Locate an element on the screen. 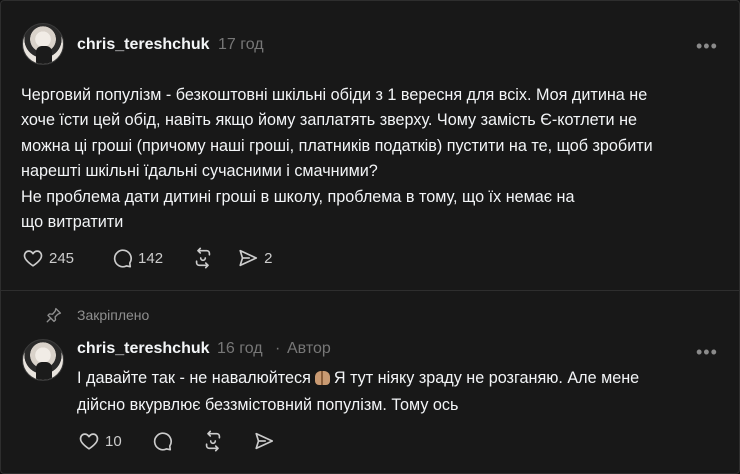  like-button: 245 is located at coordinates (48, 258).